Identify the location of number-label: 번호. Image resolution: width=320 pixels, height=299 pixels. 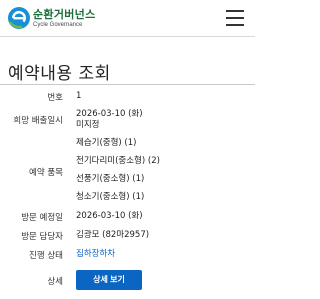
(55, 98).